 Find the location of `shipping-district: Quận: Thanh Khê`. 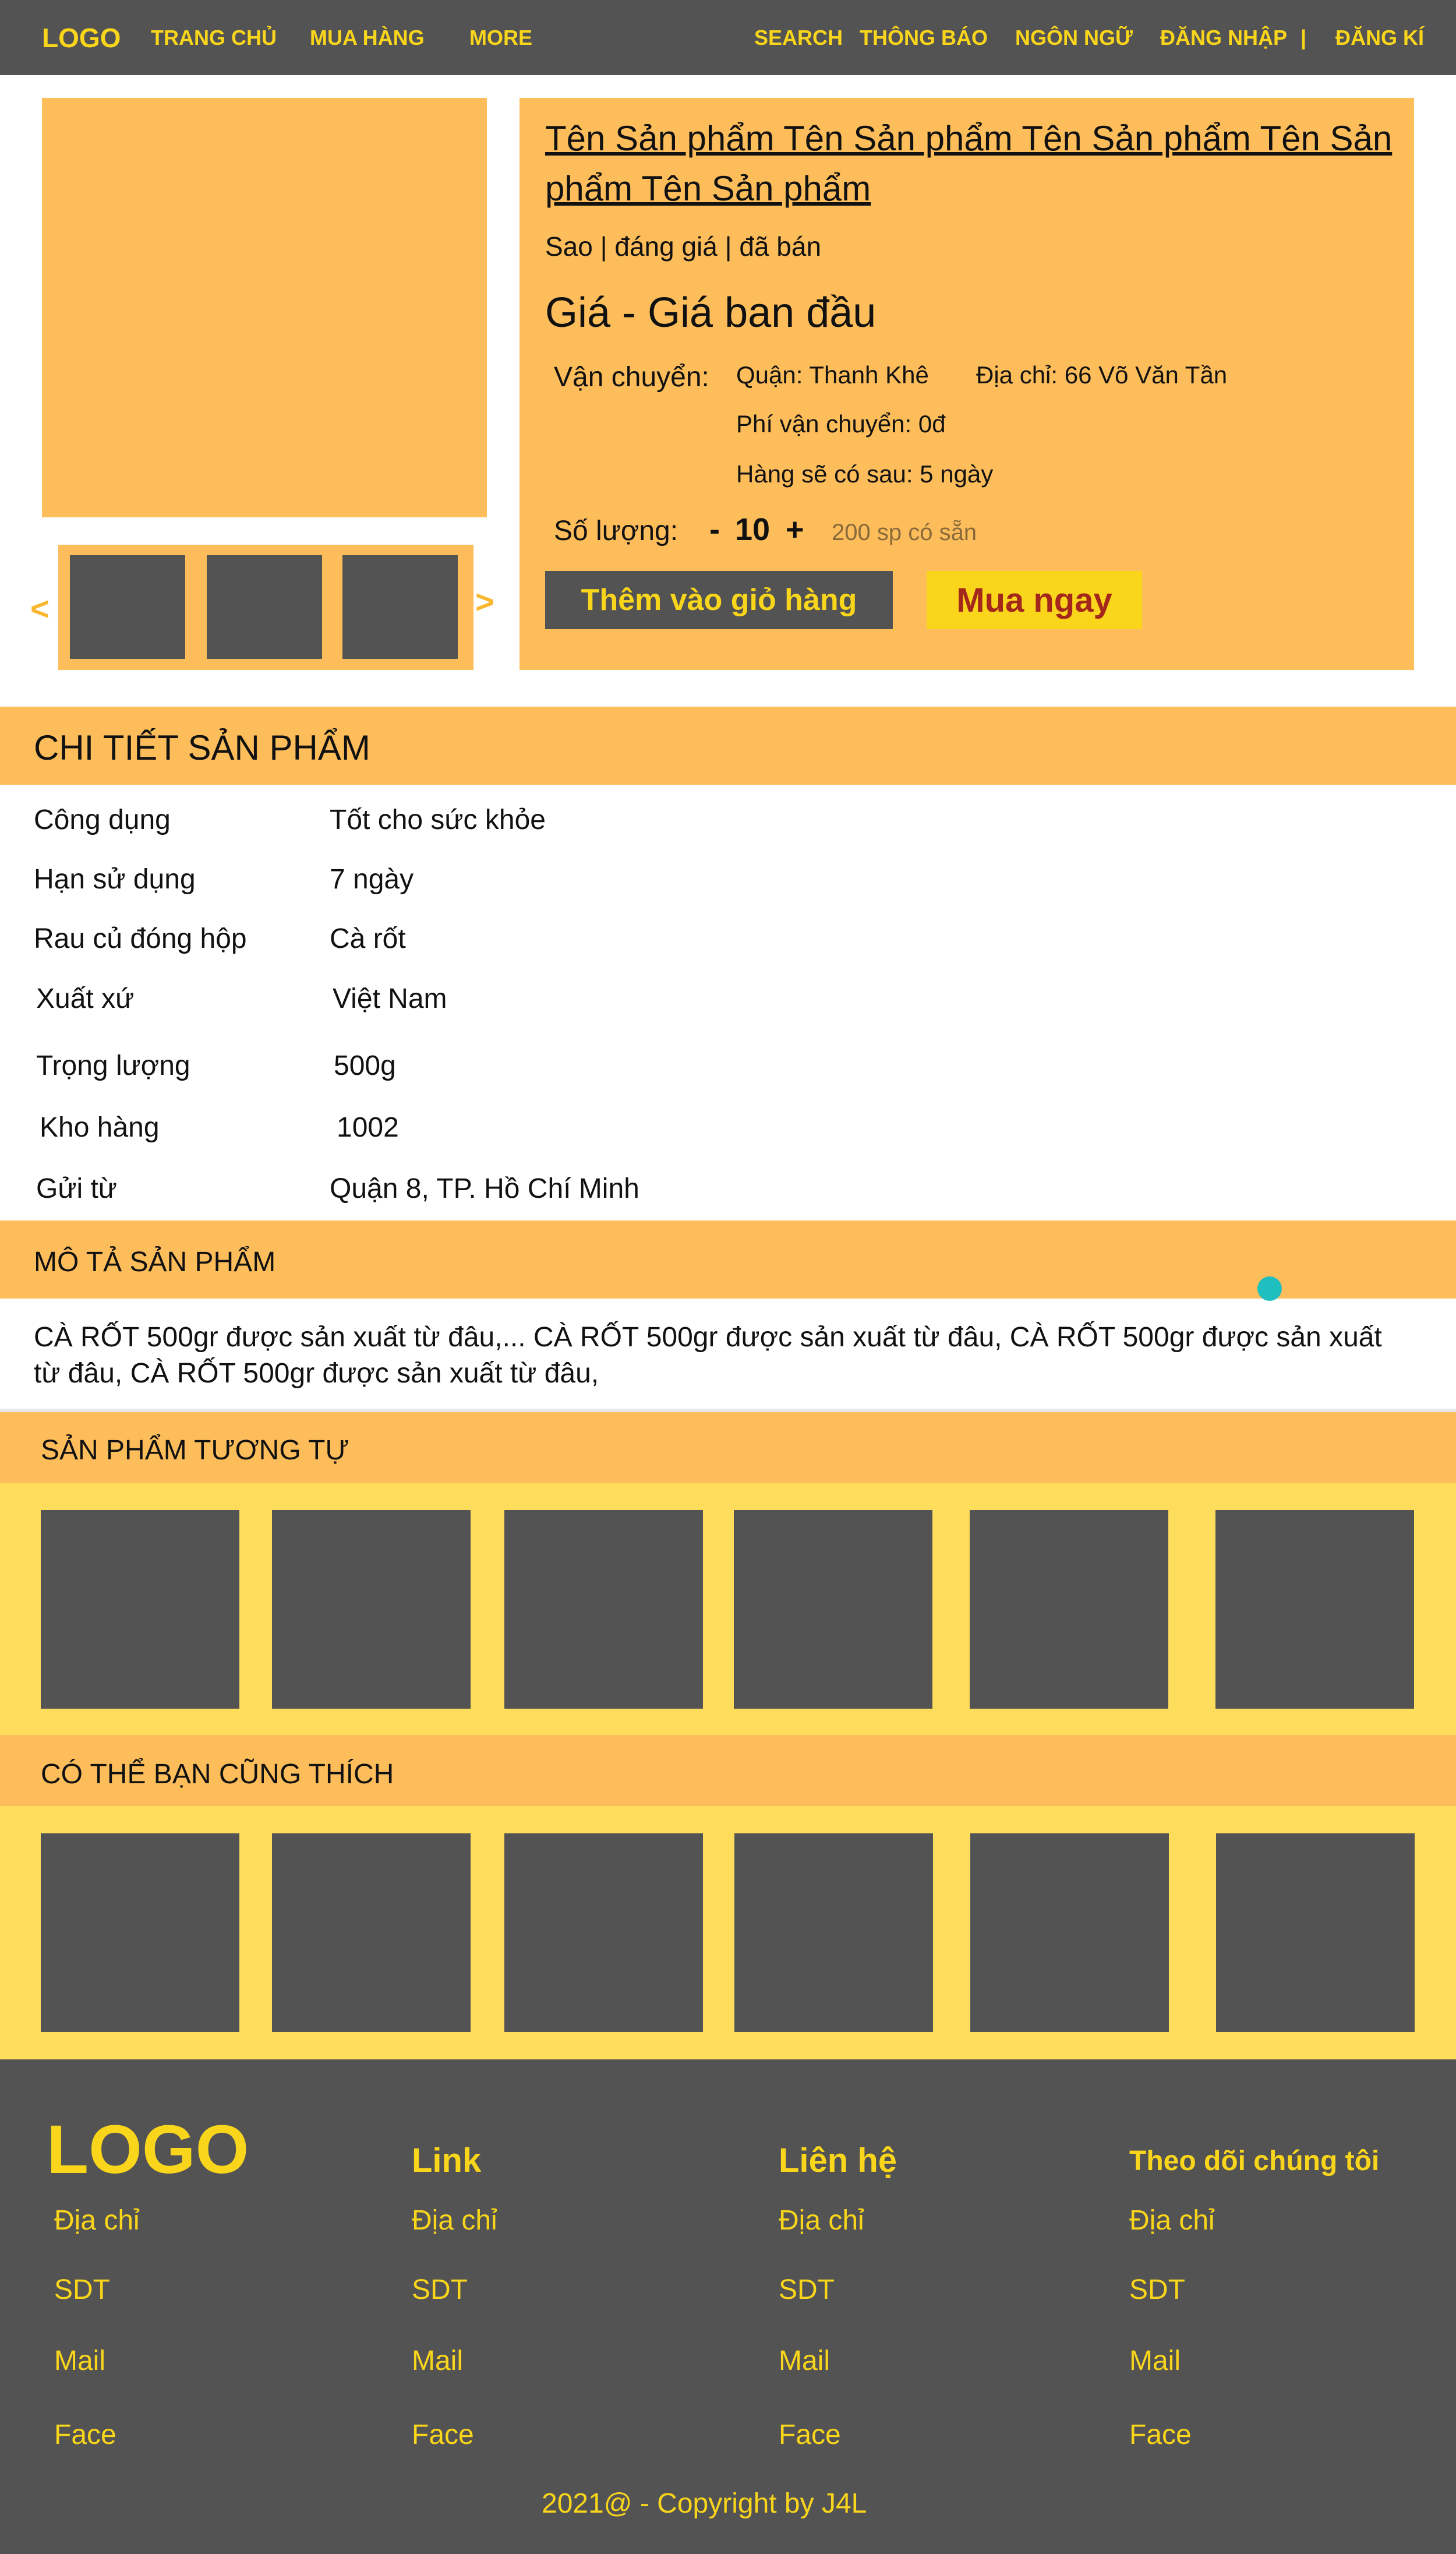

shipping-district: Quận: Thanh Khê is located at coordinates (832, 375).